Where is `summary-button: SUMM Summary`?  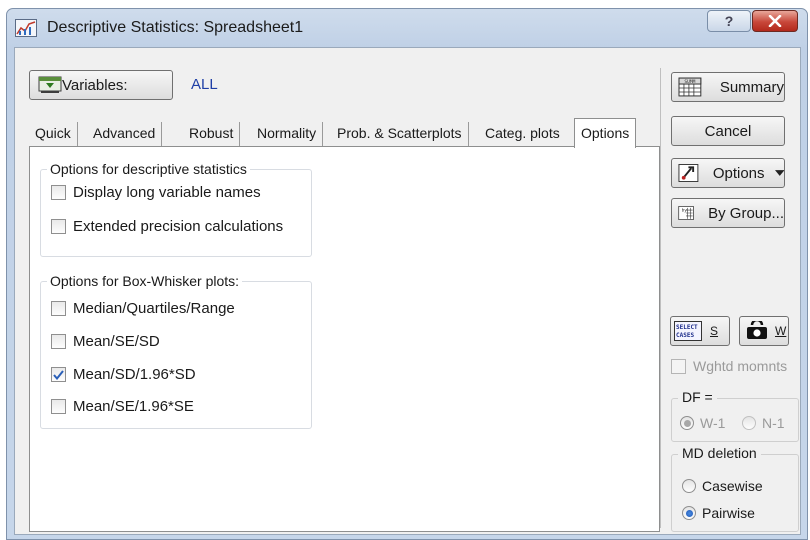
summary-button: SUMM Summary is located at coordinates (728, 87).